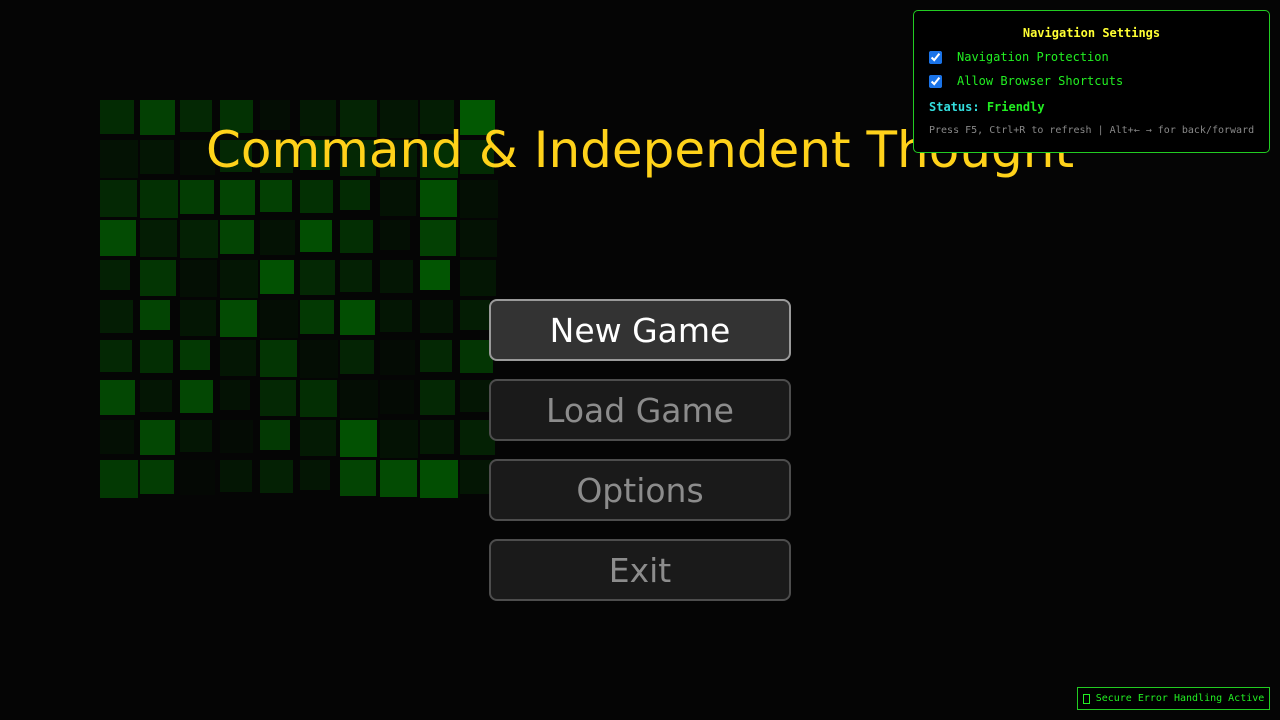 This screenshot has height=720, width=1280. Describe the element at coordinates (640, 330) in the screenshot. I see `new-game-button: New Game` at that location.